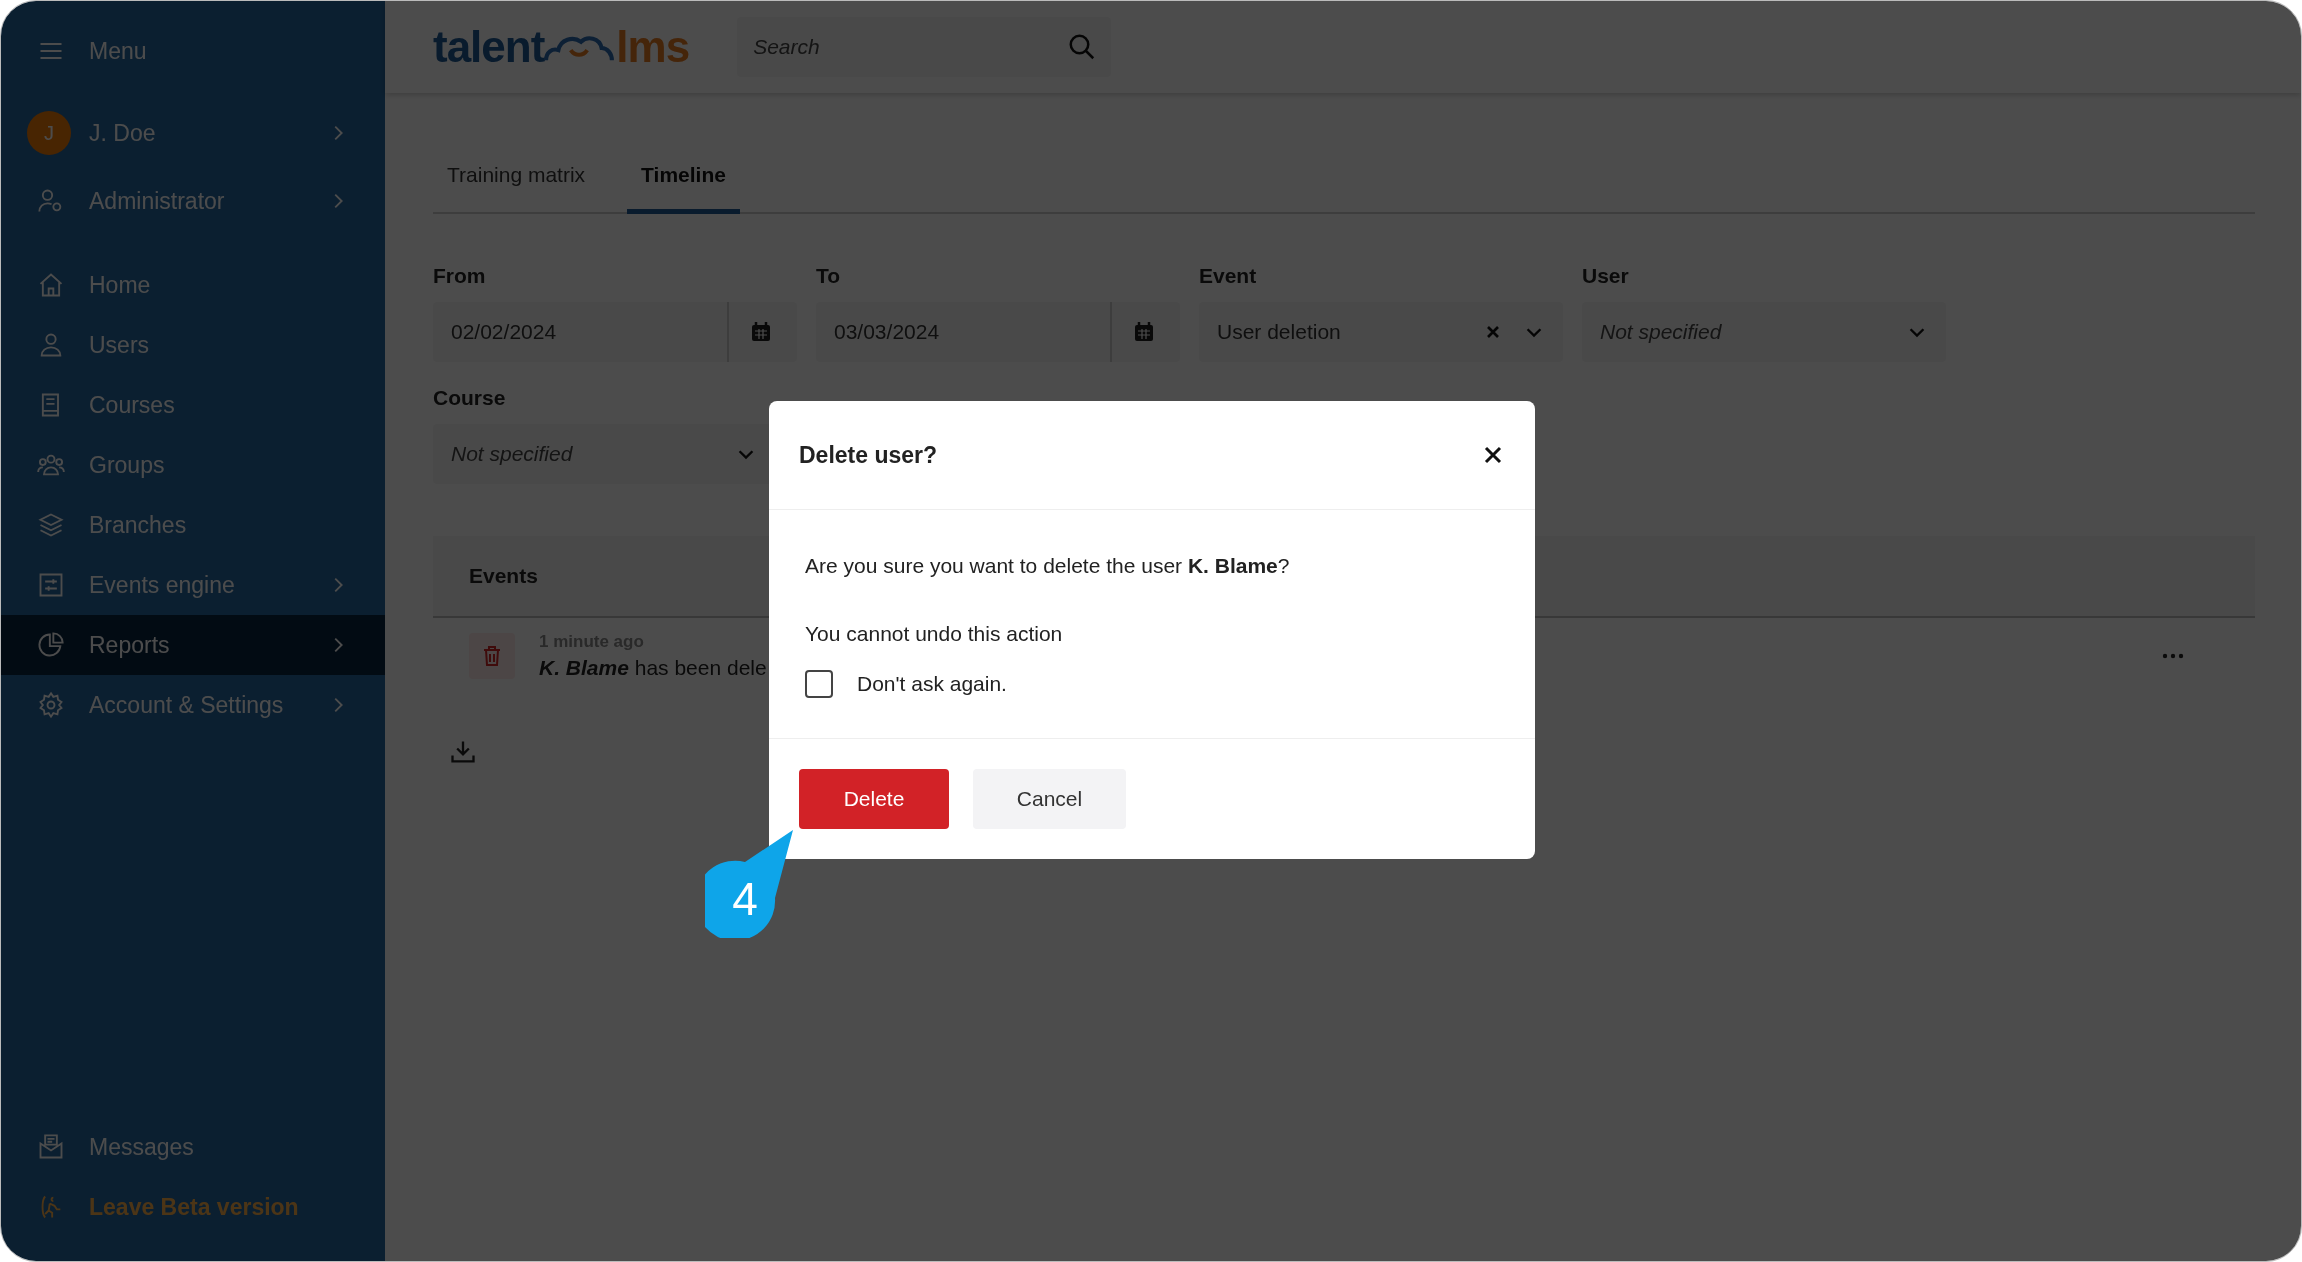 This screenshot has height=1262, width=2302. I want to click on branches-icon, so click(51, 525).